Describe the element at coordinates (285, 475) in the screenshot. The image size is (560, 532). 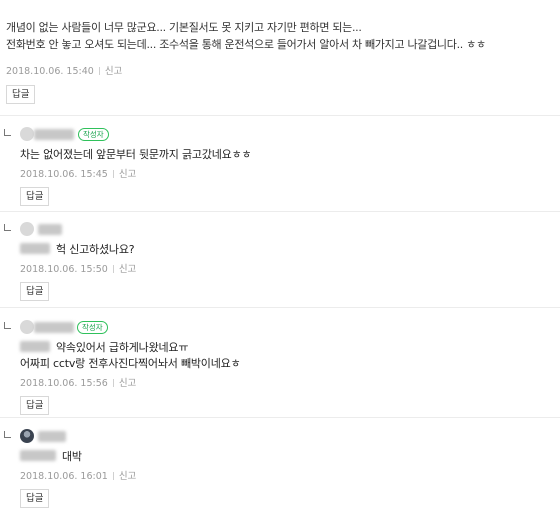
I see `comment-meta: 2018.10.06. 16:01 신고` at that location.